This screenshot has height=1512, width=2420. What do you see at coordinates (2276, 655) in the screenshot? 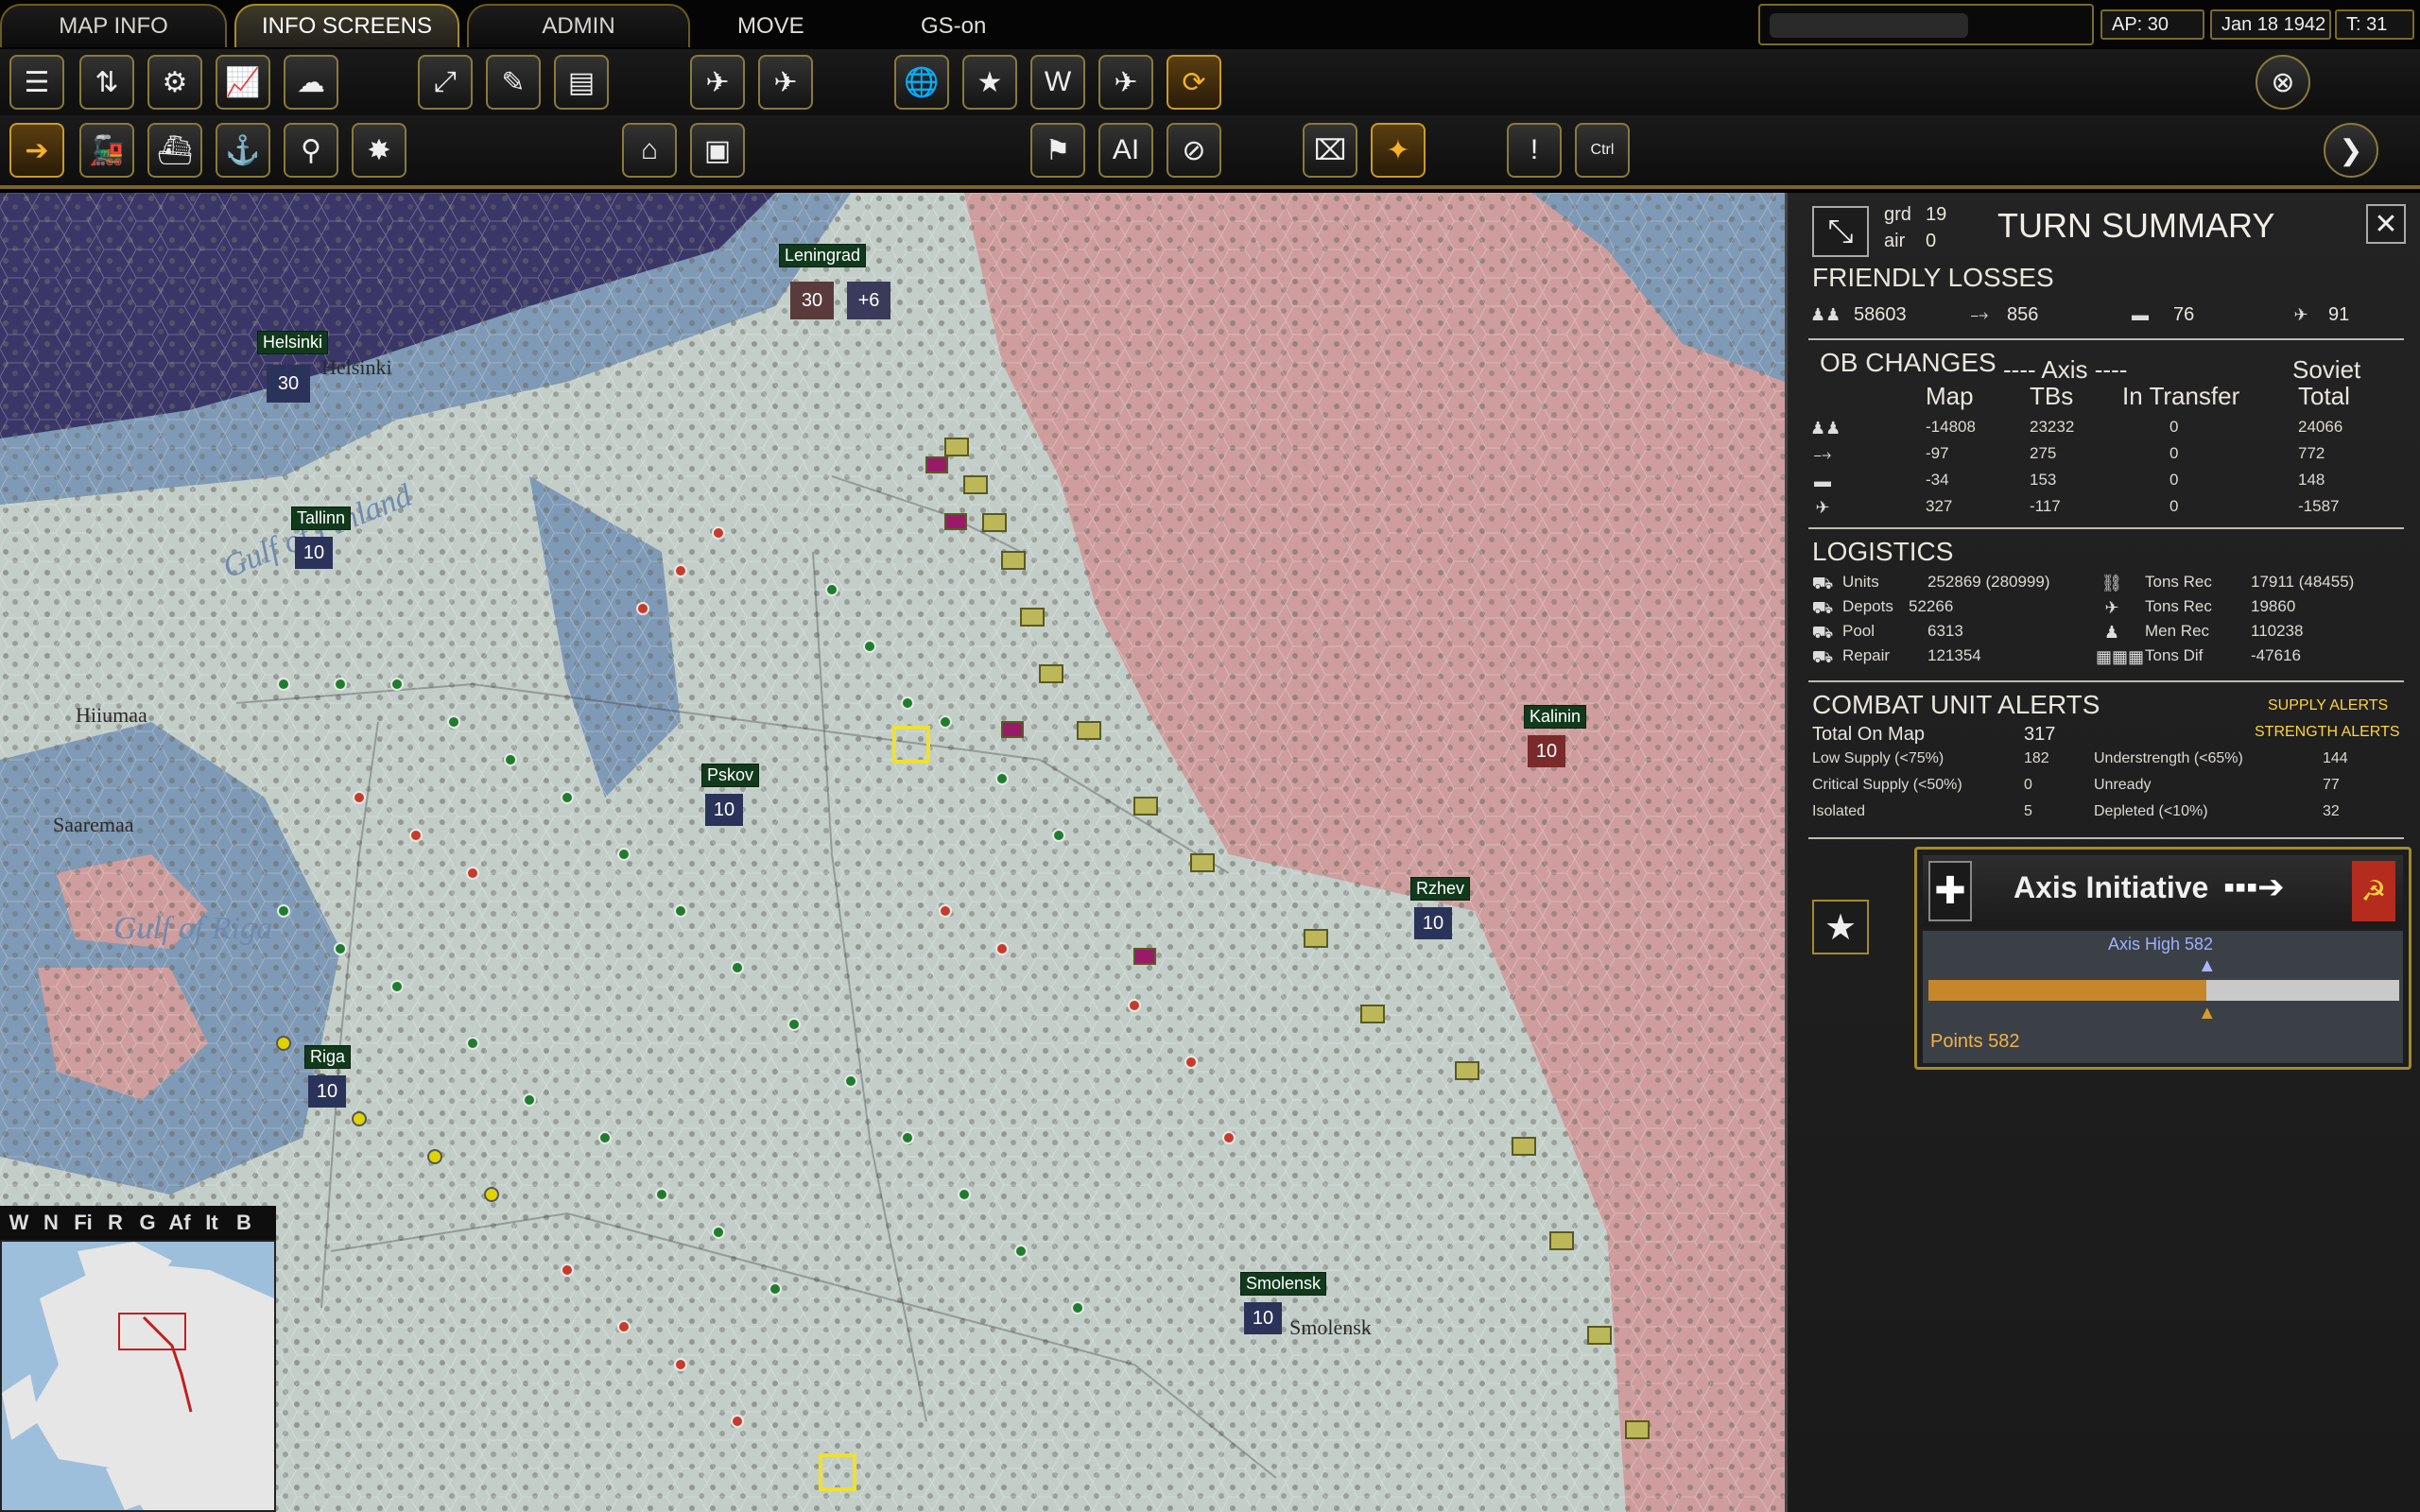
I see `logistics-tons-dif-value: -47616` at bounding box center [2276, 655].